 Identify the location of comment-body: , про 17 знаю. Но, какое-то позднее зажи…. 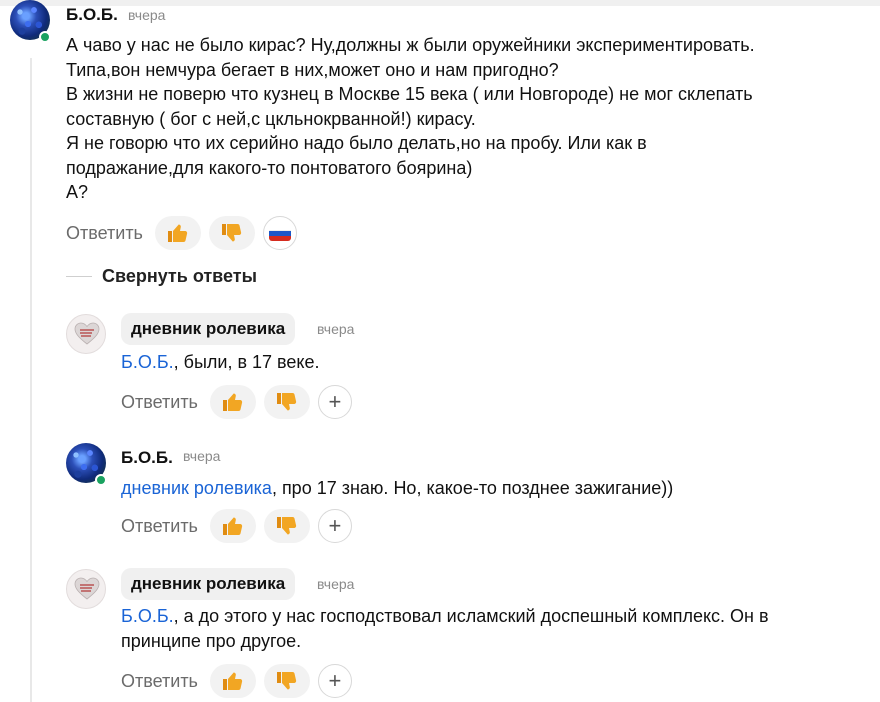
(472, 488).